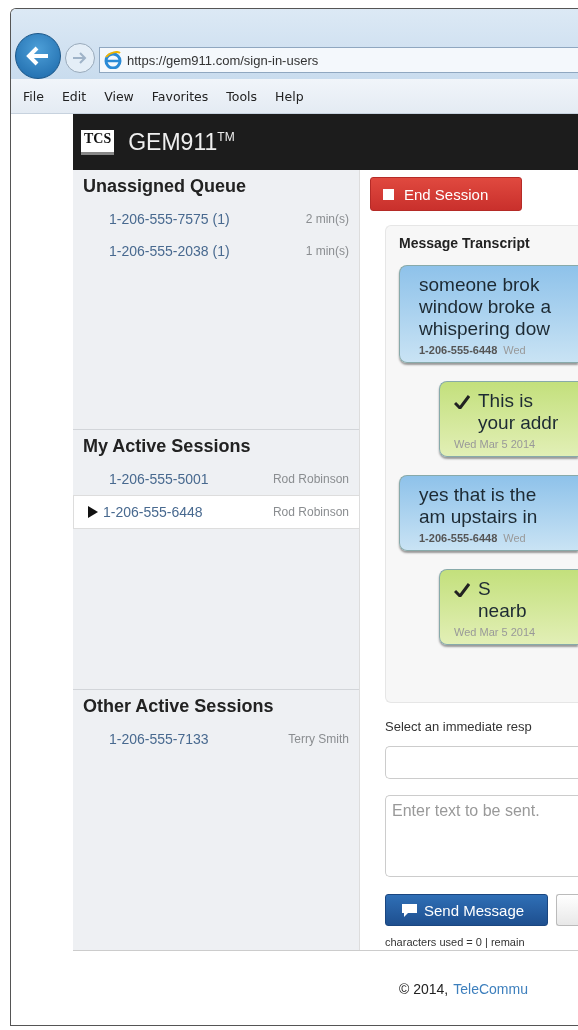  I want to click on forward-button, so click(80, 58).